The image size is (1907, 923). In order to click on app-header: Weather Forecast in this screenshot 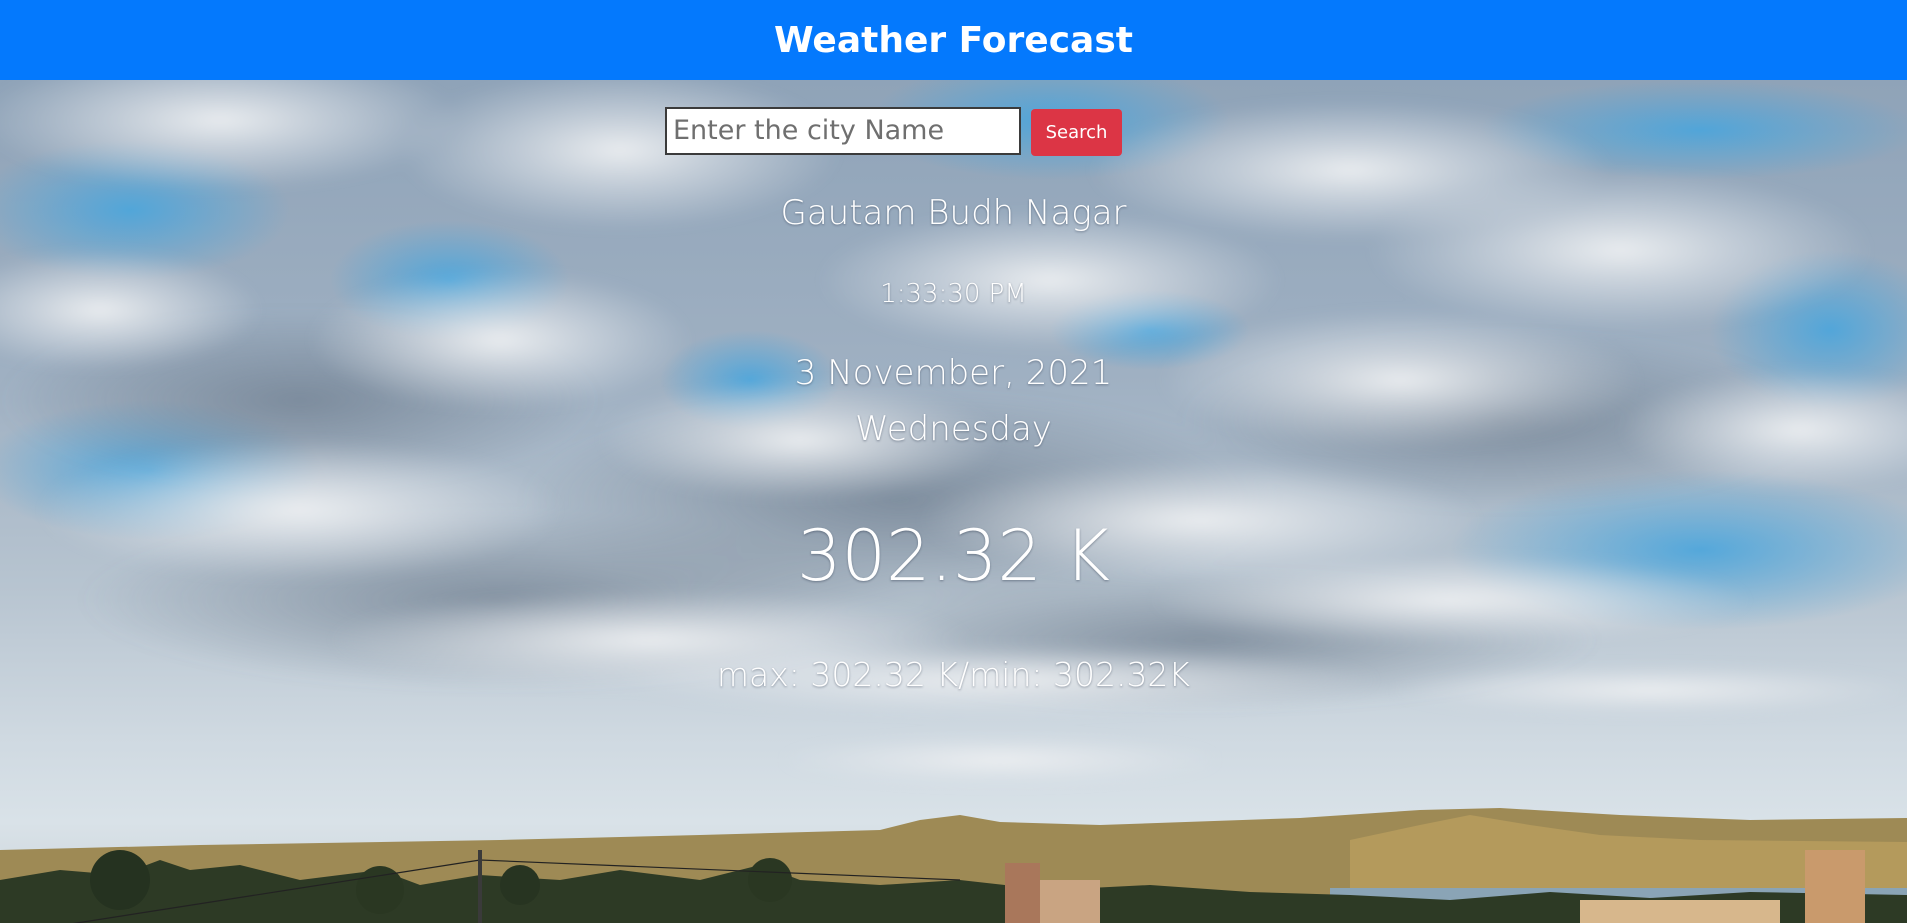, I will do `click(953, 40)`.